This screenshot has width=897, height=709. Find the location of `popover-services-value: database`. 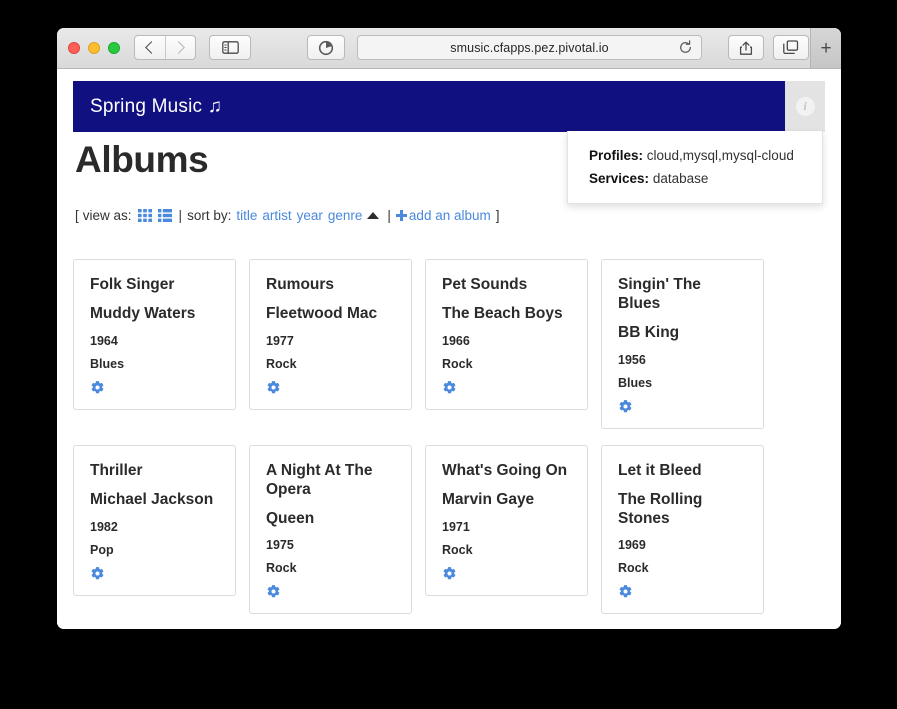

popover-services-value: database is located at coordinates (680, 178).